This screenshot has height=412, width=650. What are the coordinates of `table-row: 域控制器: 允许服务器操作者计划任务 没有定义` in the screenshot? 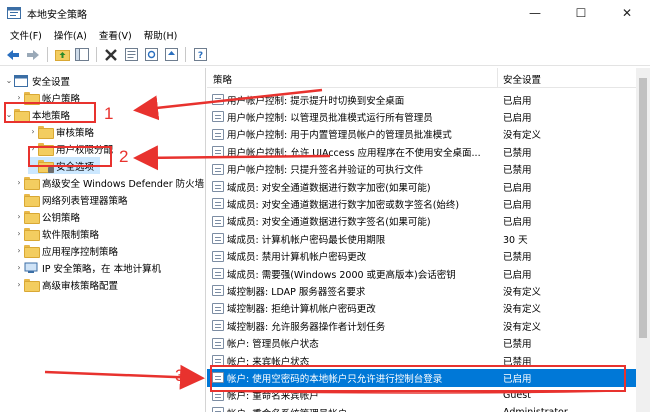 It's located at (428, 325).